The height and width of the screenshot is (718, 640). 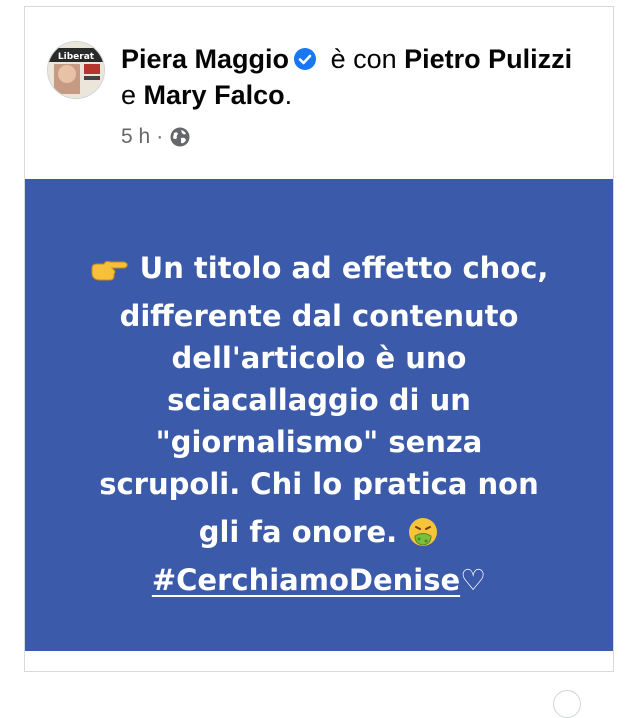 What do you see at coordinates (180, 137) in the screenshot?
I see `globe-icon` at bounding box center [180, 137].